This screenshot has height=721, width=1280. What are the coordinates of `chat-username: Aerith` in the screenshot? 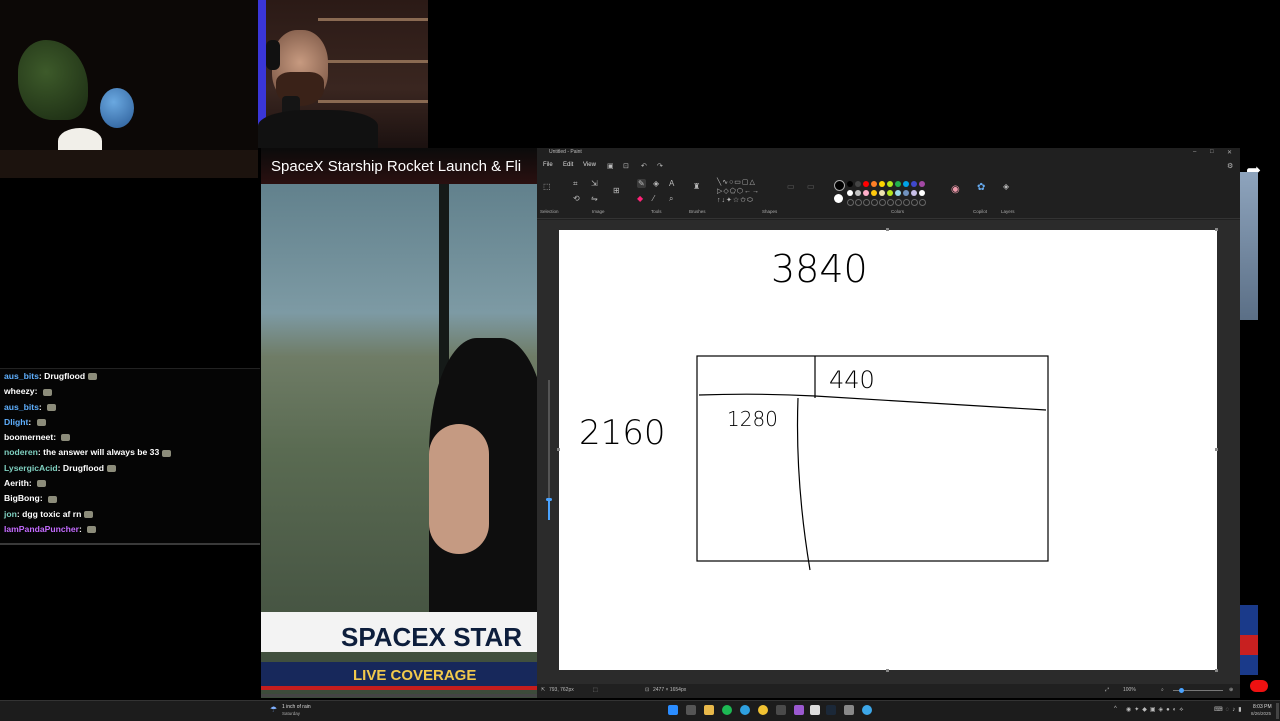 It's located at (16, 483).